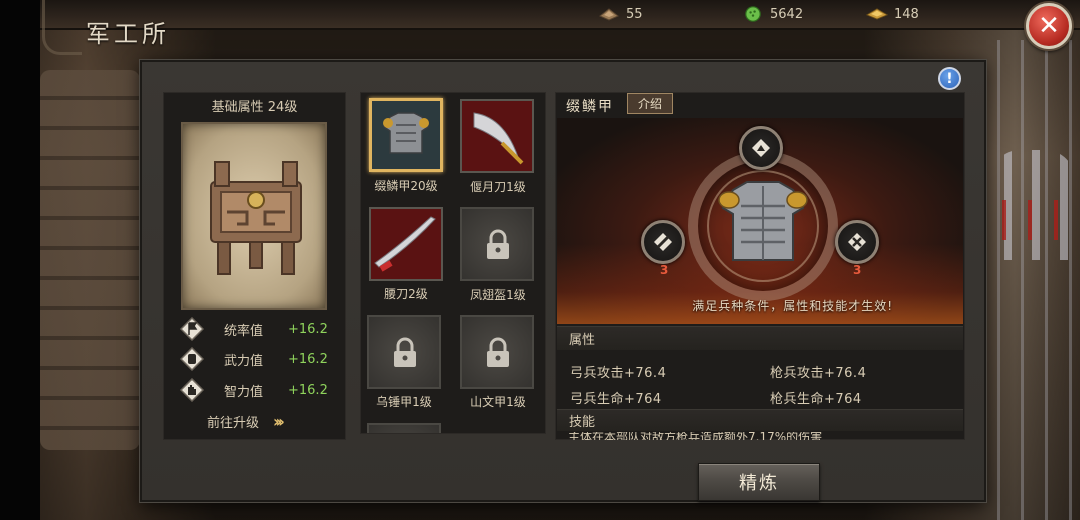 The height and width of the screenshot is (520, 1080). Describe the element at coordinates (620, 14) in the screenshot. I see `resource-bronze: 55` at that location.